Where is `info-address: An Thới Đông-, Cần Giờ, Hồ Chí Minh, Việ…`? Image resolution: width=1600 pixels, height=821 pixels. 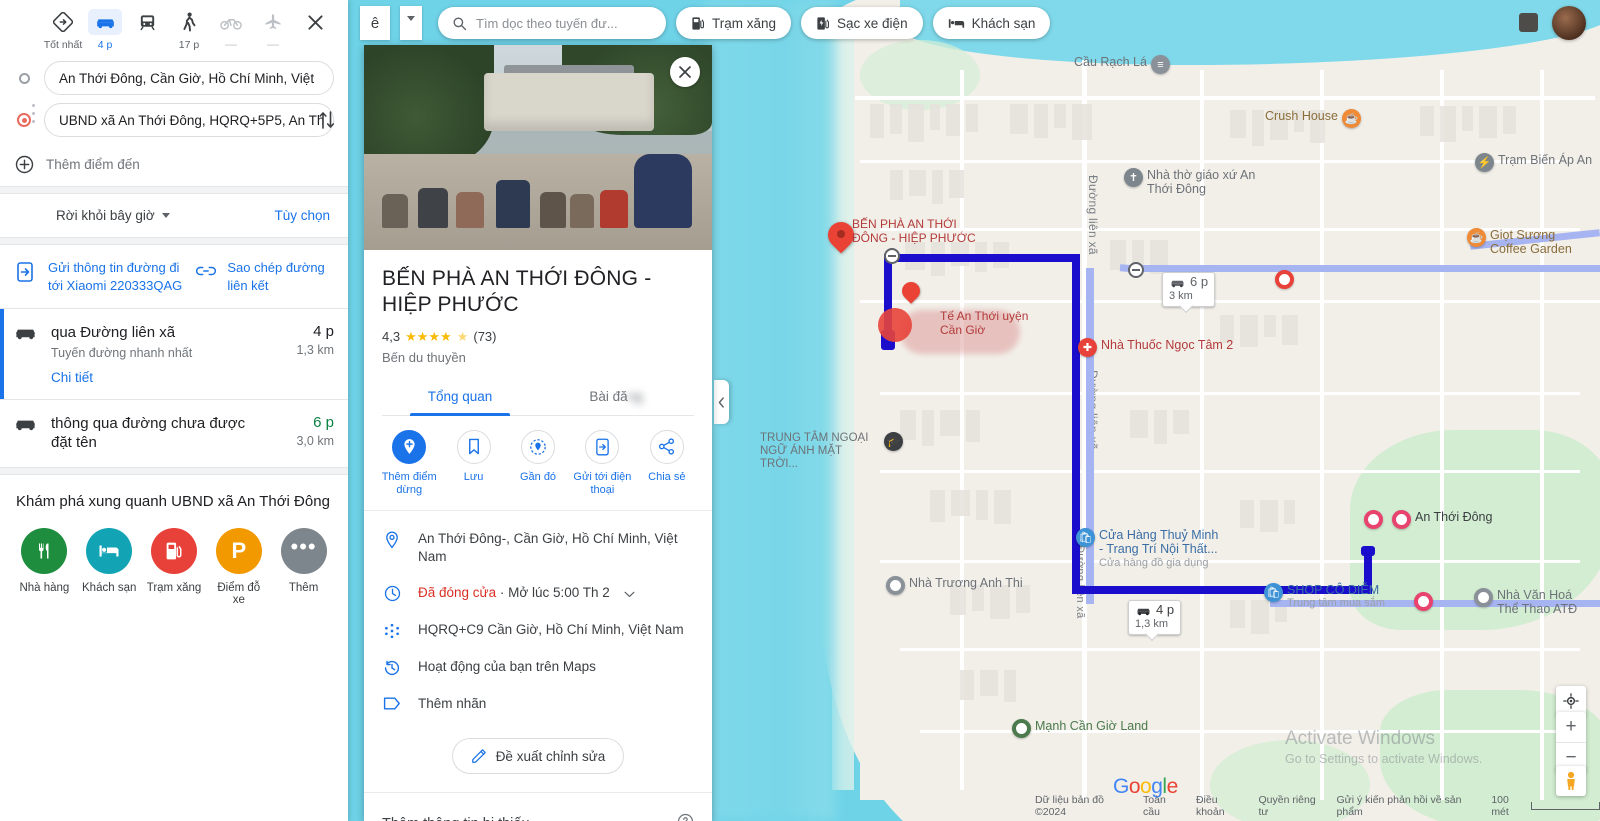
info-address: An Thới Đông-, Cần Giờ, Hồ Chí Minh, Việ… is located at coordinates (538, 548).